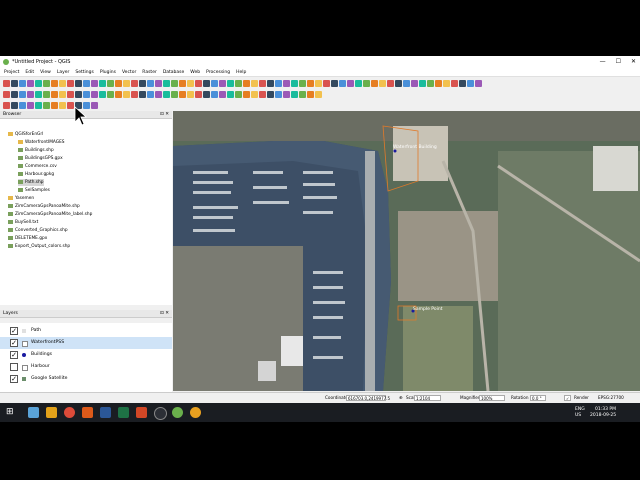 This screenshot has height=480, width=640. I want to click on browser-item: BuildingsGPS.gpx, so click(40, 158).